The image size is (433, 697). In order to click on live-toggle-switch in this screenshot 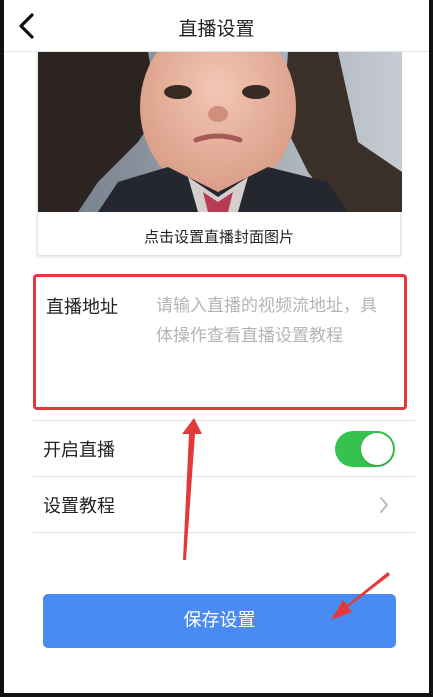, I will do `click(365, 449)`.